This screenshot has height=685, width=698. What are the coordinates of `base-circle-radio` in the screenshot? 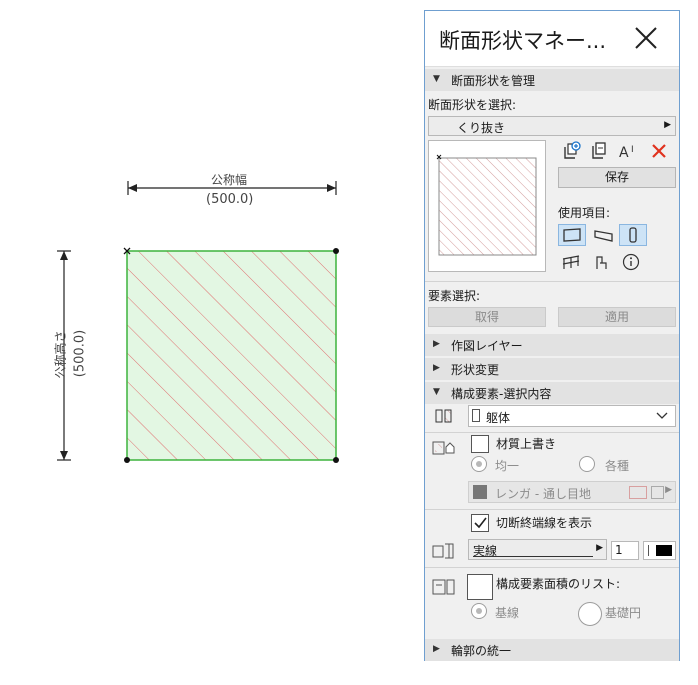 It's located at (590, 614).